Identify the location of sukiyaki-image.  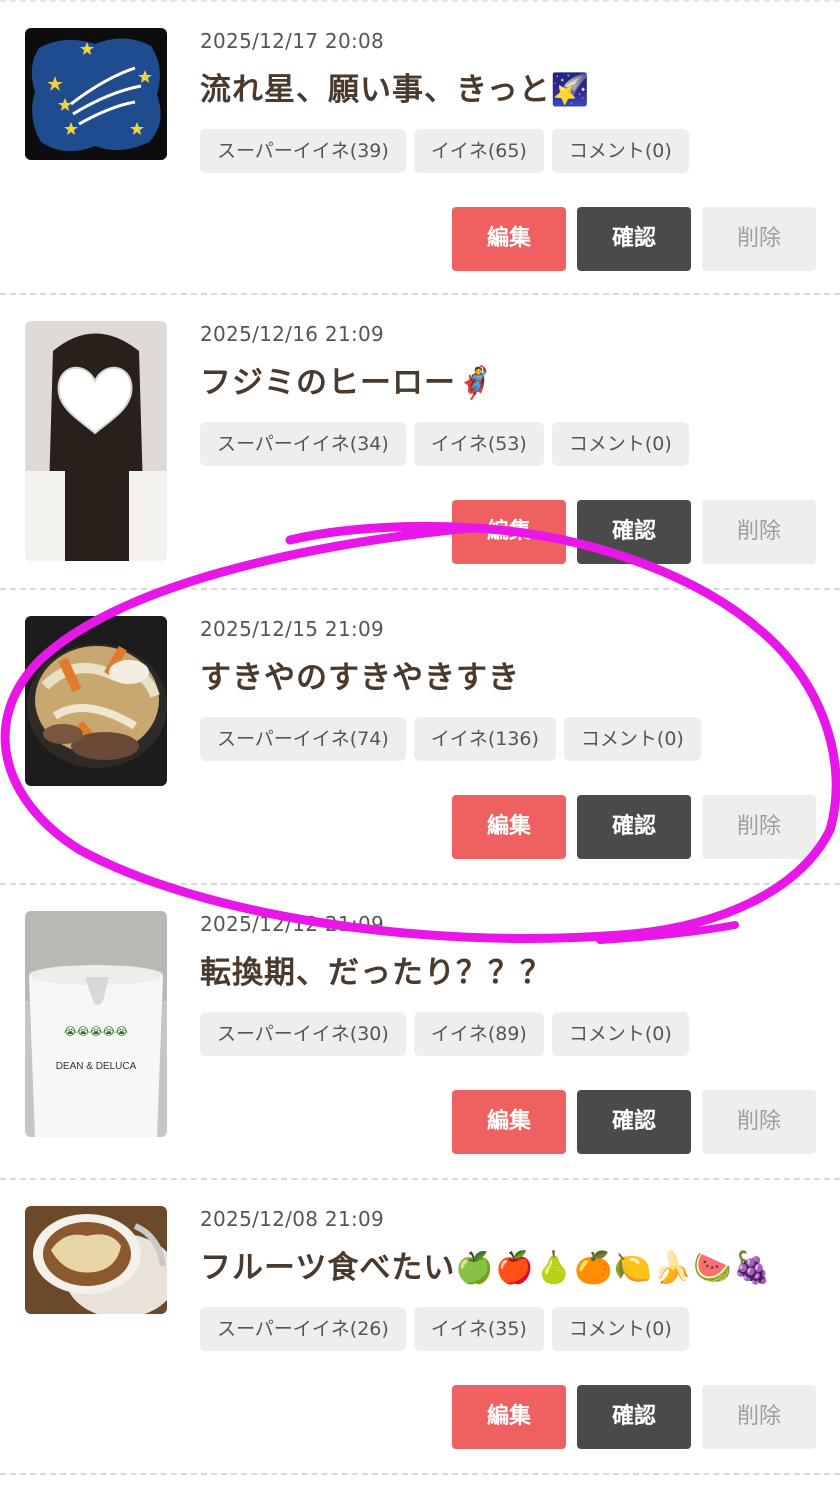
(96, 701).